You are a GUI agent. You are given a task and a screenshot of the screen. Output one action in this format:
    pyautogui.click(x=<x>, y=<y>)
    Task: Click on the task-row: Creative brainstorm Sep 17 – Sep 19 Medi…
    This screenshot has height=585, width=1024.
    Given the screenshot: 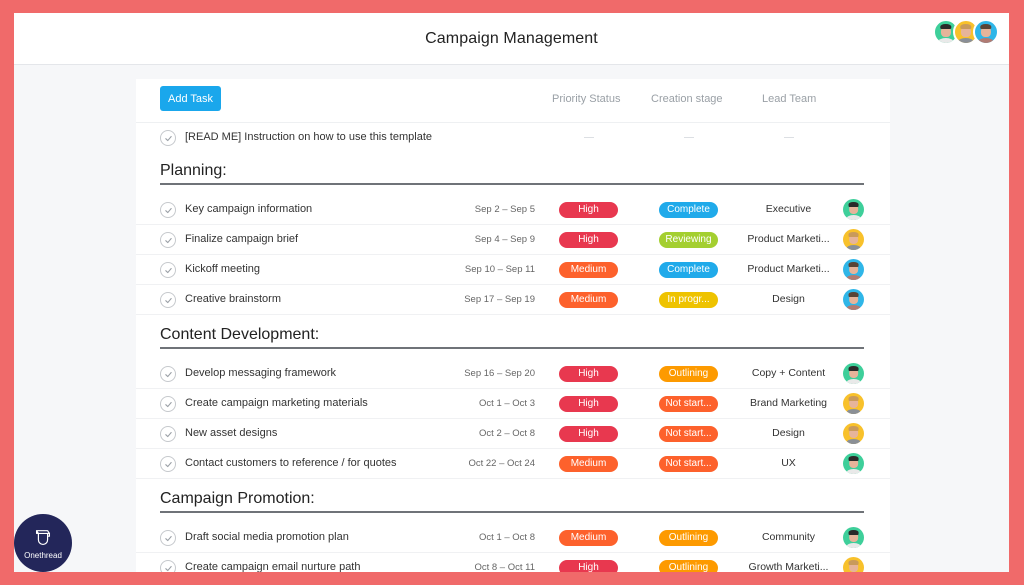 What is the action you would take?
    pyautogui.click(x=513, y=300)
    